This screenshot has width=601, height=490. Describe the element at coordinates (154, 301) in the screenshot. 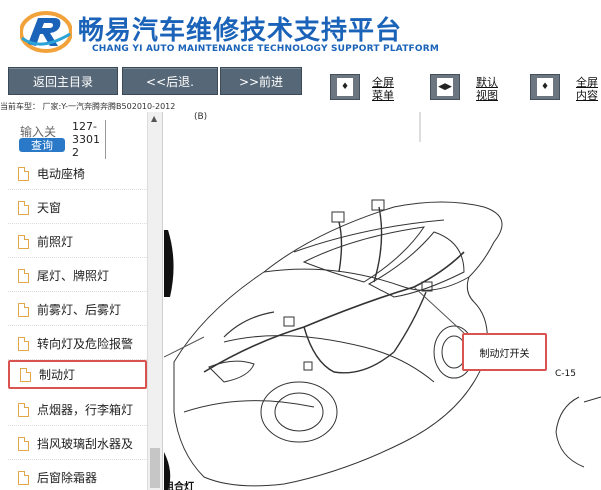

I see `sidebar-scrollbar: ▲` at that location.